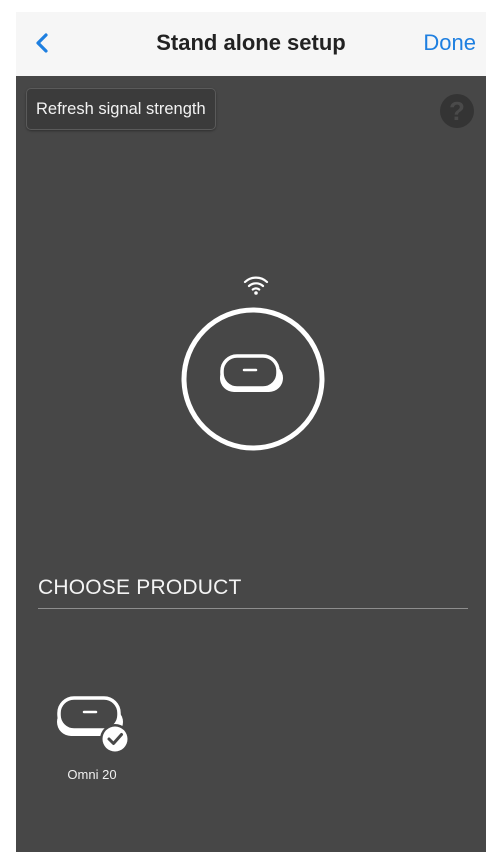 The height and width of the screenshot is (857, 498). Describe the element at coordinates (256, 285) in the screenshot. I see `wifi-icon` at that location.